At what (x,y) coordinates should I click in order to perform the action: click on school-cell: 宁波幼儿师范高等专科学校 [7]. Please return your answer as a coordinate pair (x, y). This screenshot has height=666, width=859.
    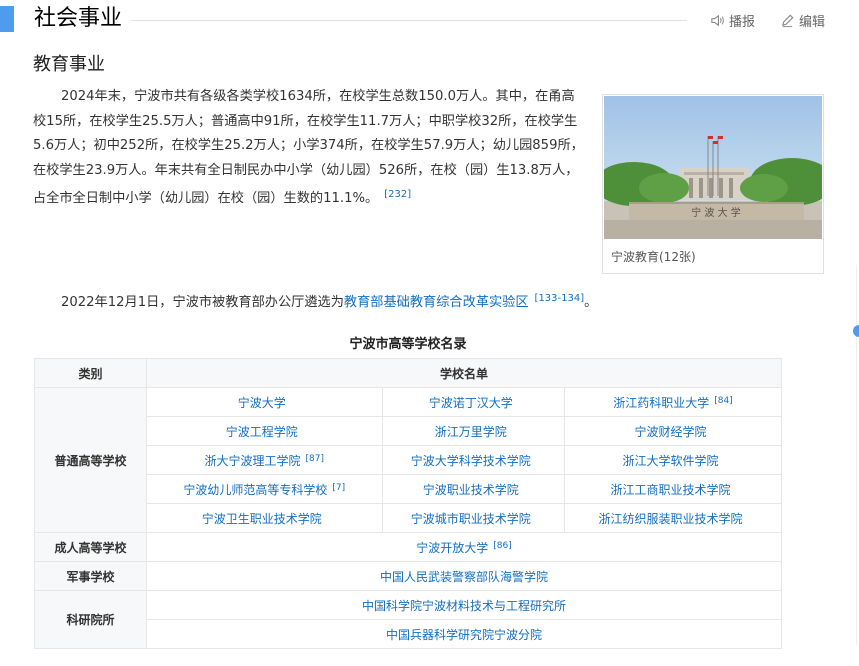
    Looking at the image, I should click on (264, 489).